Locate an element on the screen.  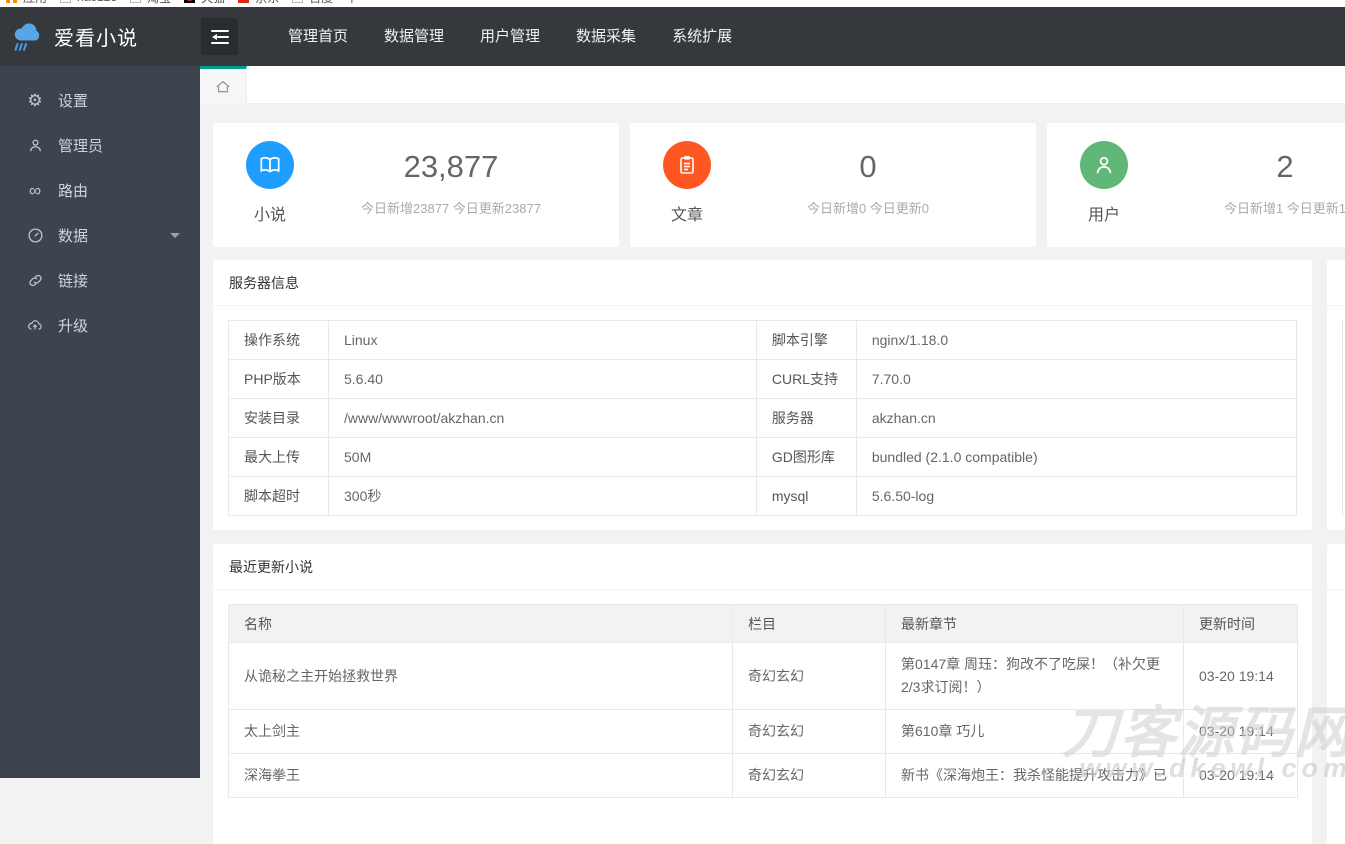
novel-name: 从诡秘之主开始拯救世界 is located at coordinates (480, 676).